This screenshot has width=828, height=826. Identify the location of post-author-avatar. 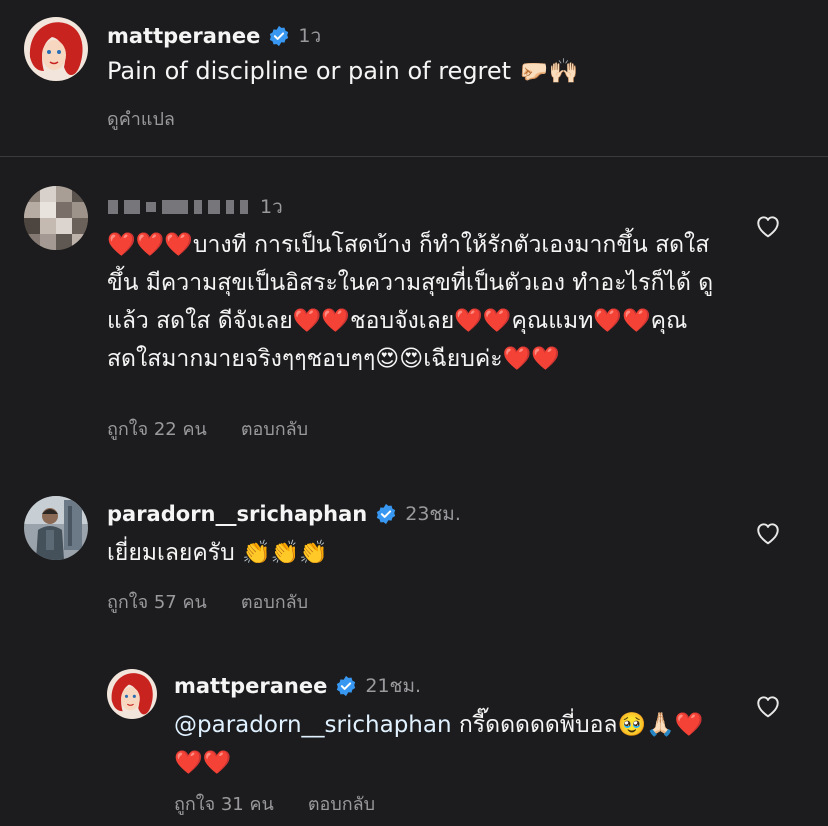
(56, 49).